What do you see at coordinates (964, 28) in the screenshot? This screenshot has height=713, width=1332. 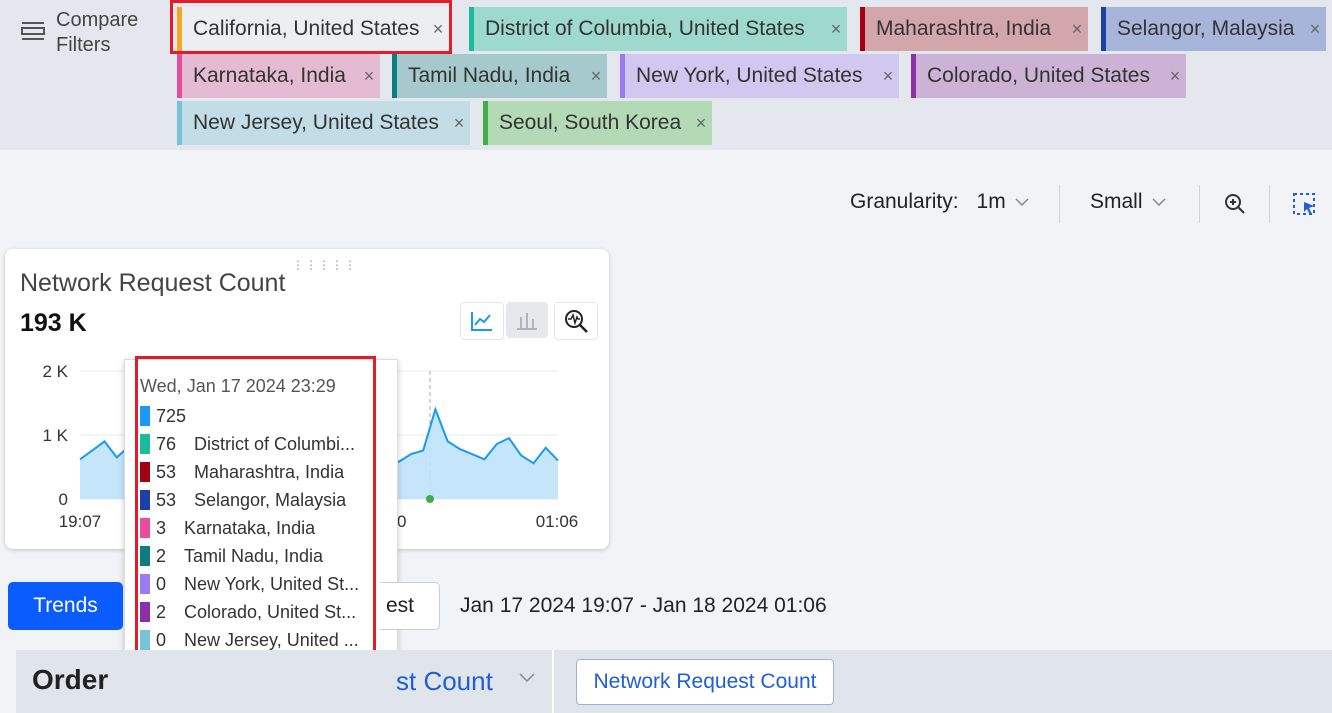 I see `filter-chip-label: Maharashtra, India` at bounding box center [964, 28].